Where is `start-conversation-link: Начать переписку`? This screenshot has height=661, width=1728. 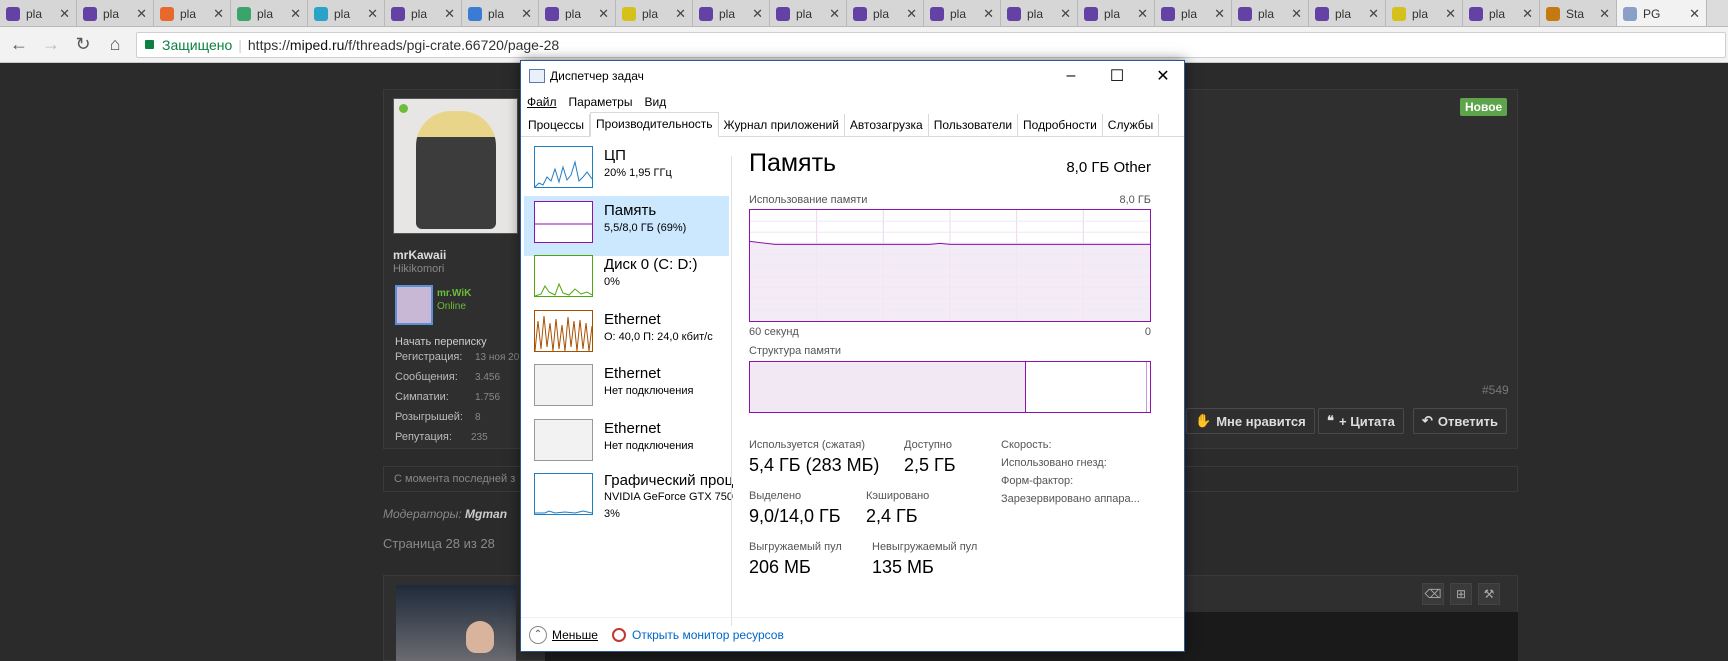 start-conversation-link: Начать переписку is located at coordinates (441, 342).